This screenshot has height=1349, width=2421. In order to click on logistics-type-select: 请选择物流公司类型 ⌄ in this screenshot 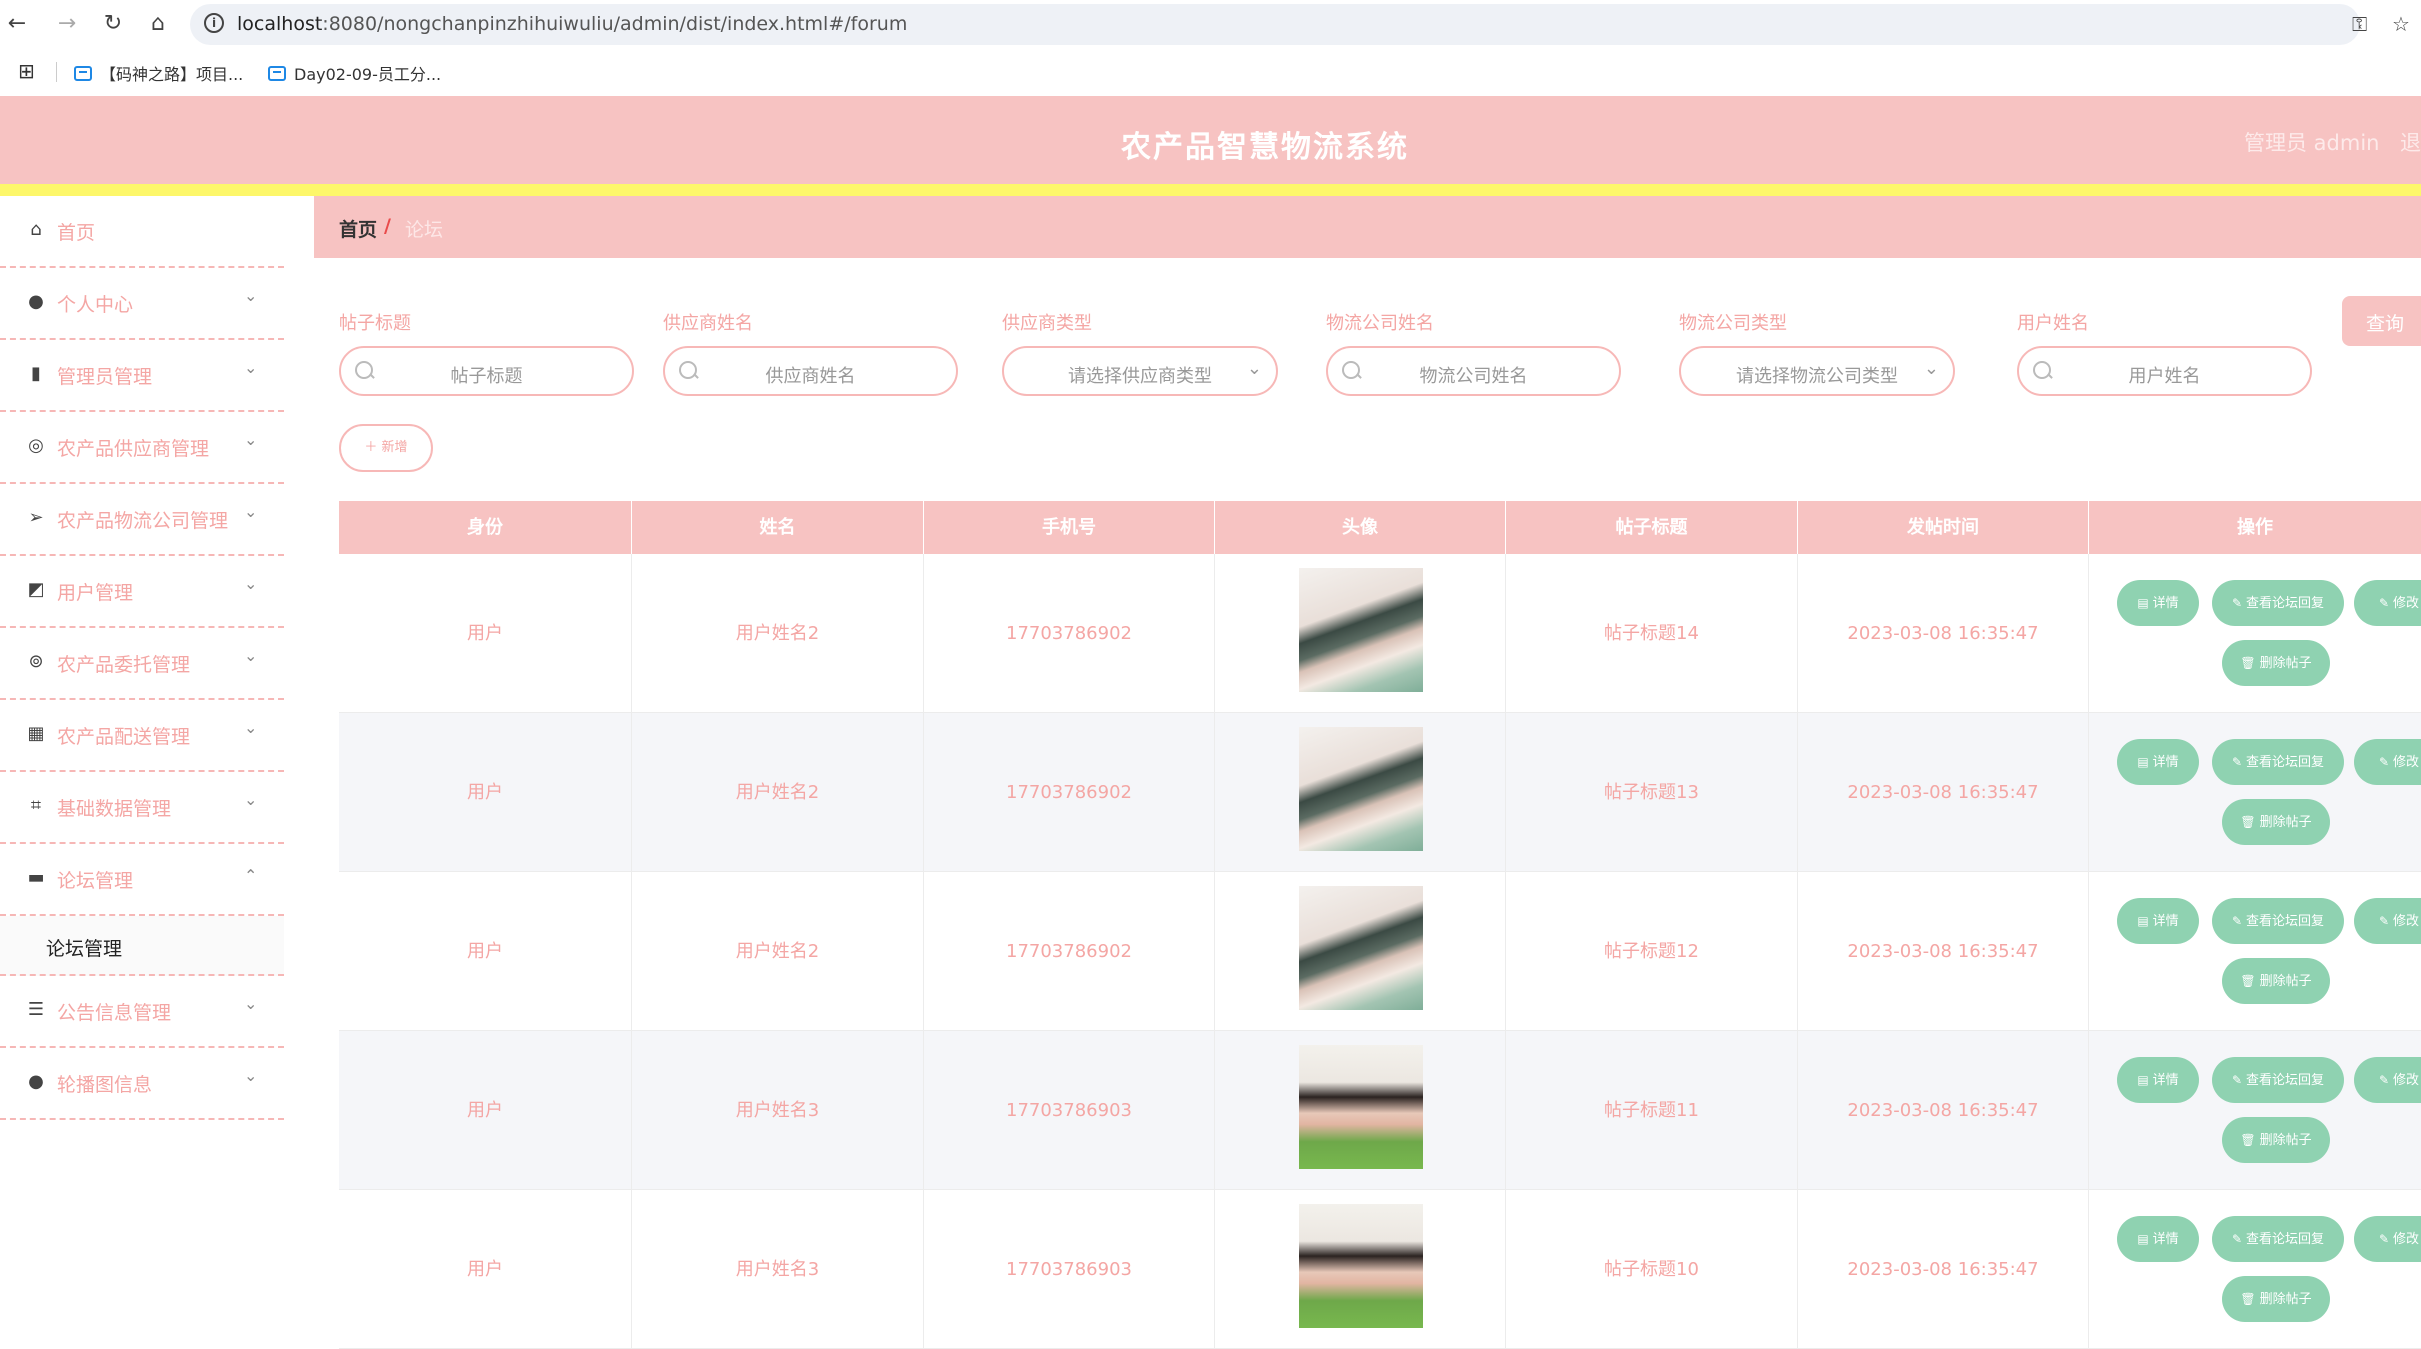, I will do `click(1817, 371)`.